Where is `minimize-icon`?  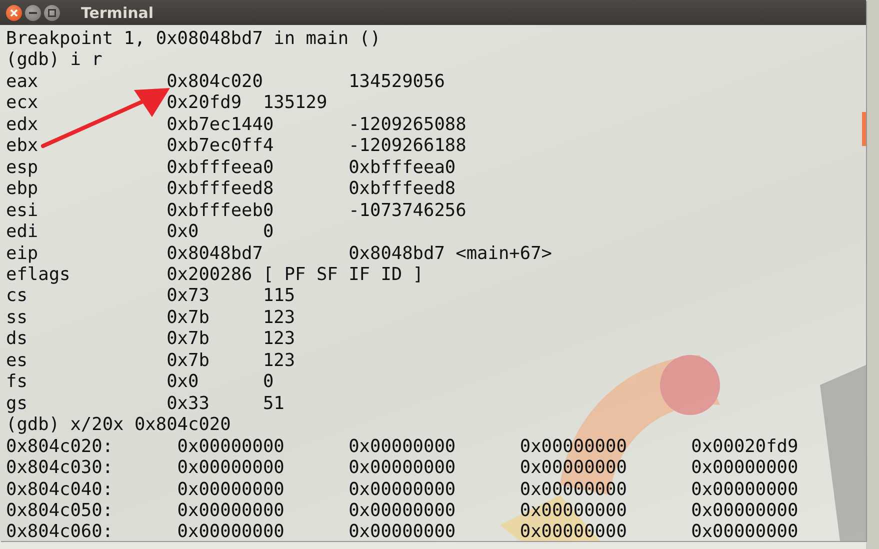 minimize-icon is located at coordinates (33, 13).